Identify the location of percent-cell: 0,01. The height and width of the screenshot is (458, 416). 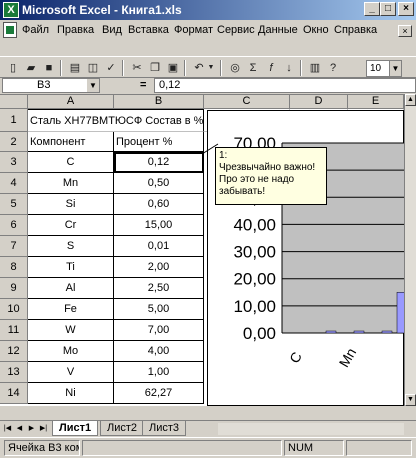
(159, 246).